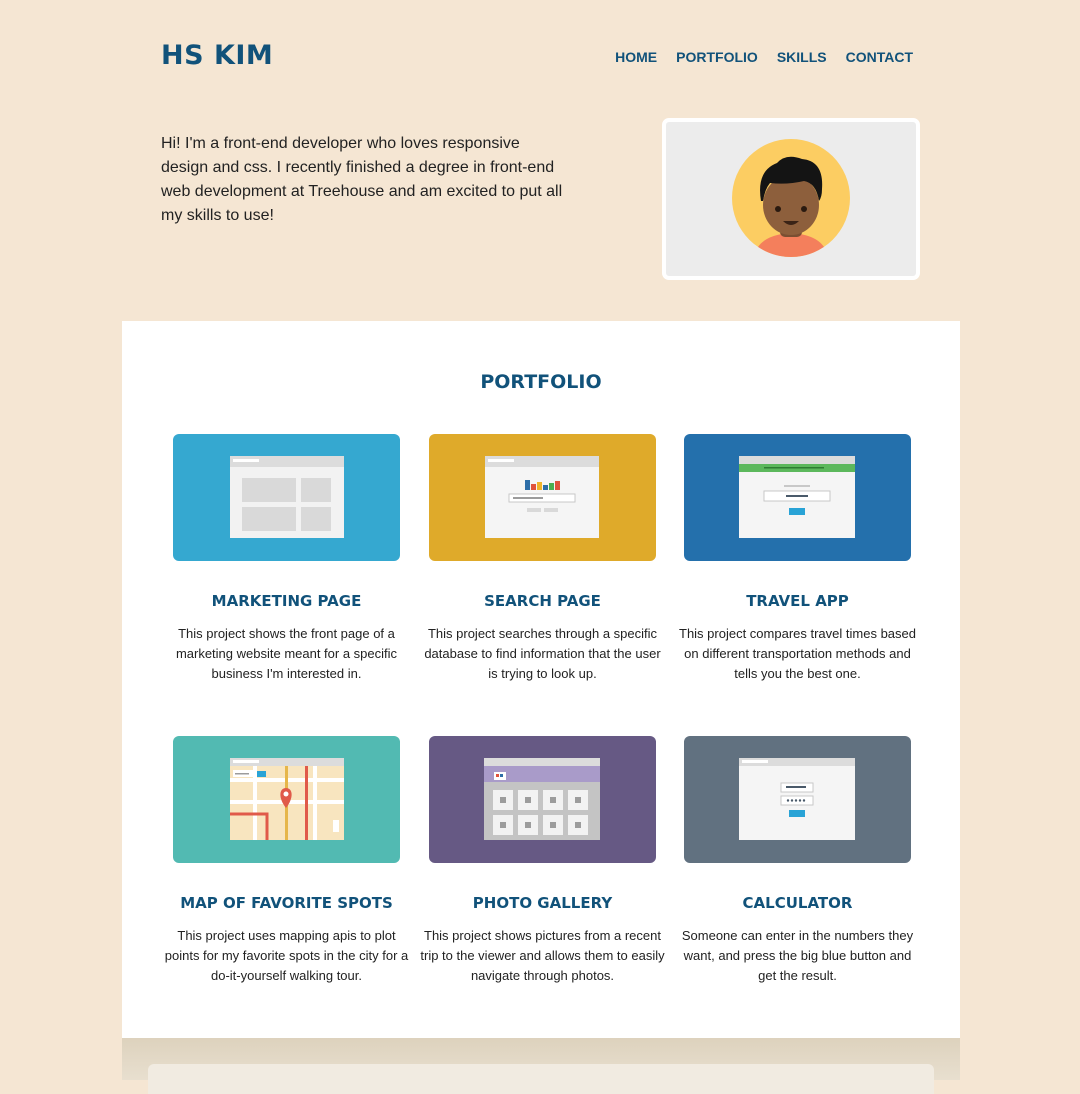 Image resolution: width=1080 pixels, height=1094 pixels. Describe the element at coordinates (717, 57) in the screenshot. I see `nav-portfolio: PORTFOLIO` at that location.